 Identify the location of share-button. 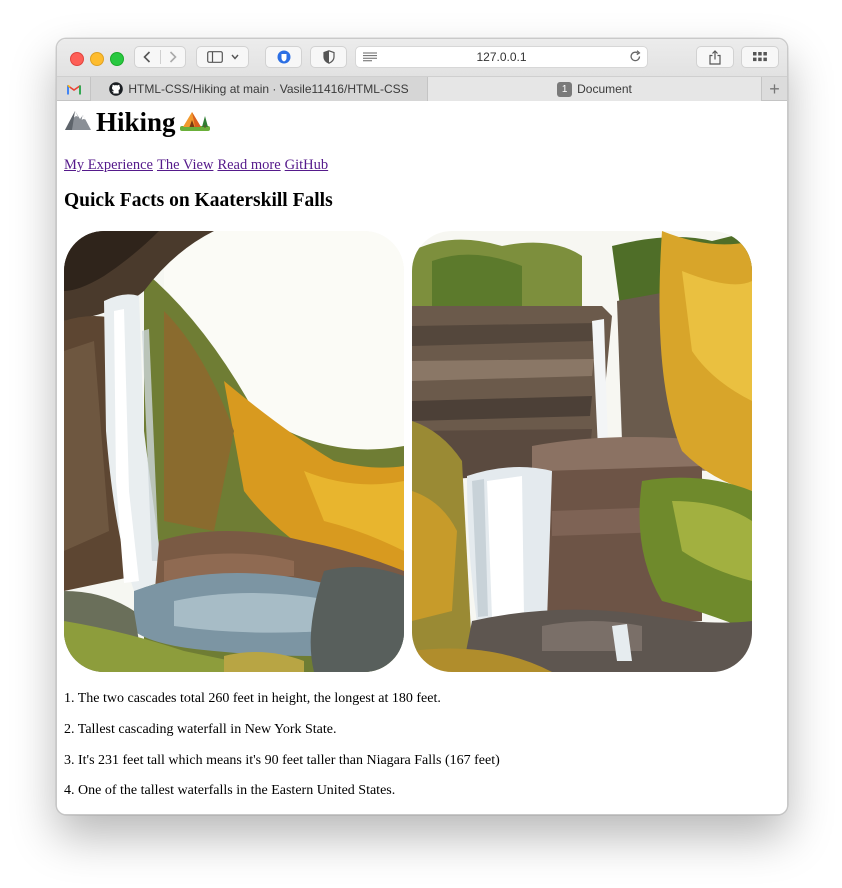
(715, 57).